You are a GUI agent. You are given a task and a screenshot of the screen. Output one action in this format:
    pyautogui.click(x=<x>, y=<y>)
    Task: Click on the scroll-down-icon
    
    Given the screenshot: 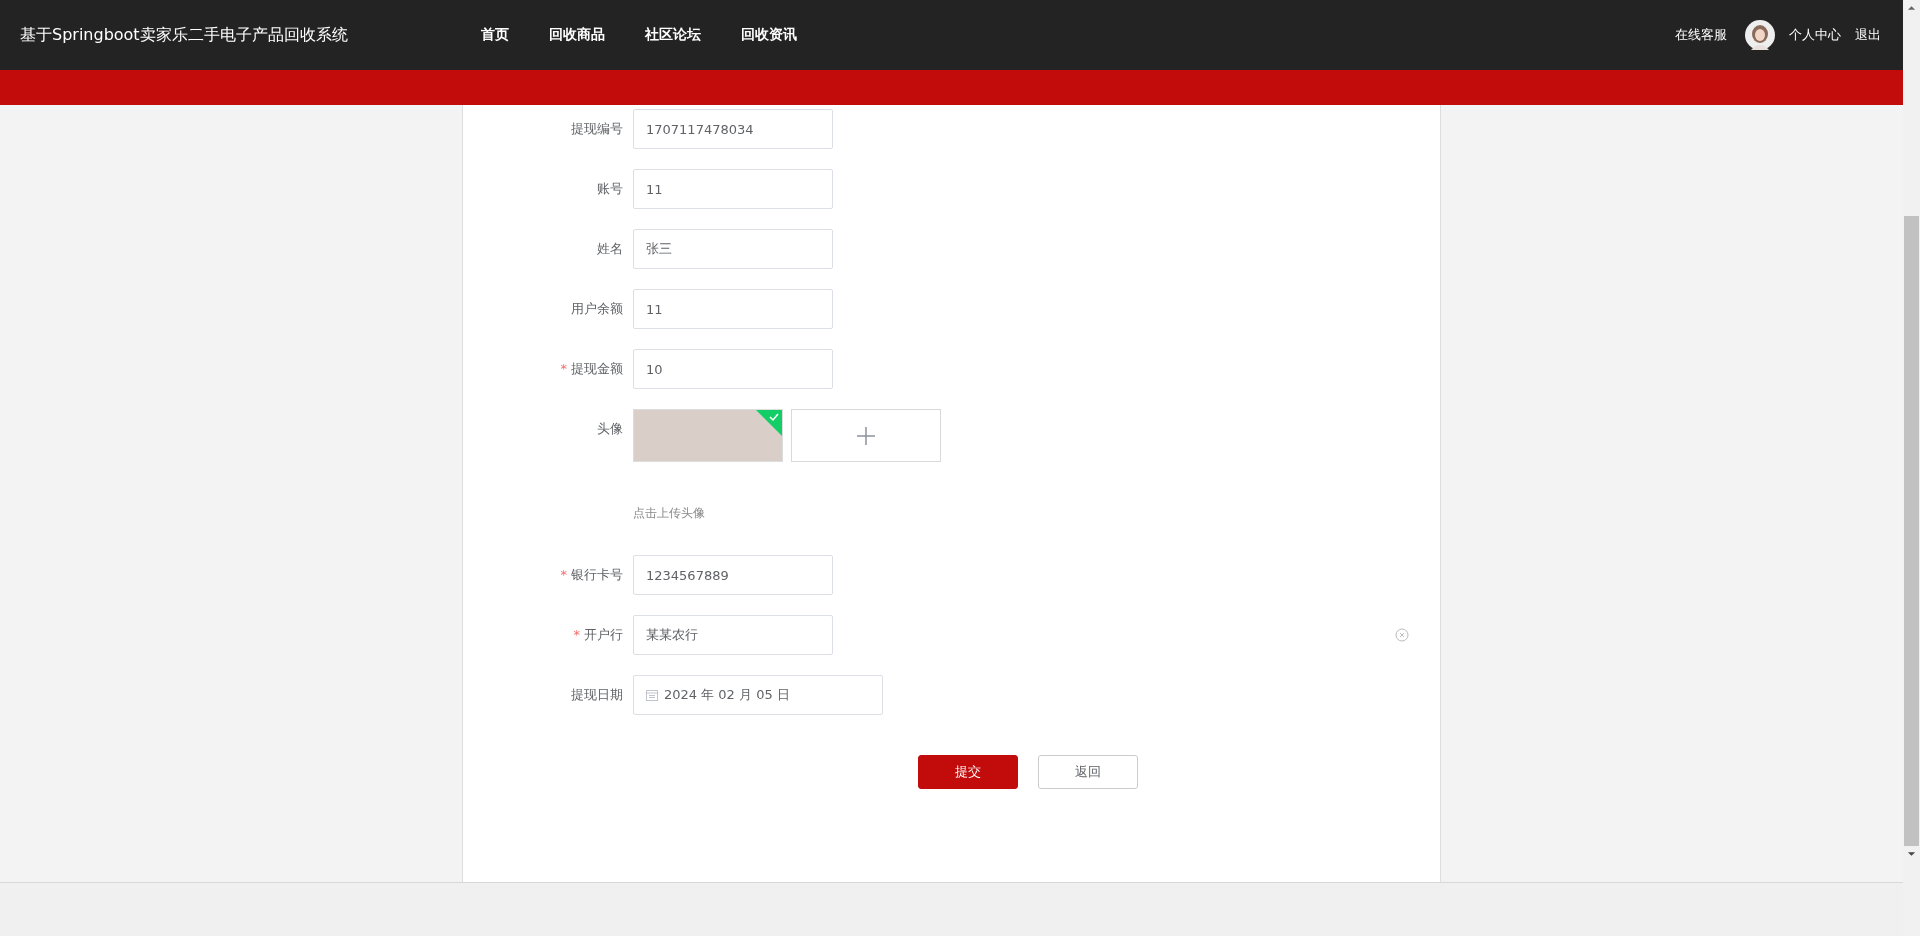 What is the action you would take?
    pyautogui.click(x=1911, y=854)
    